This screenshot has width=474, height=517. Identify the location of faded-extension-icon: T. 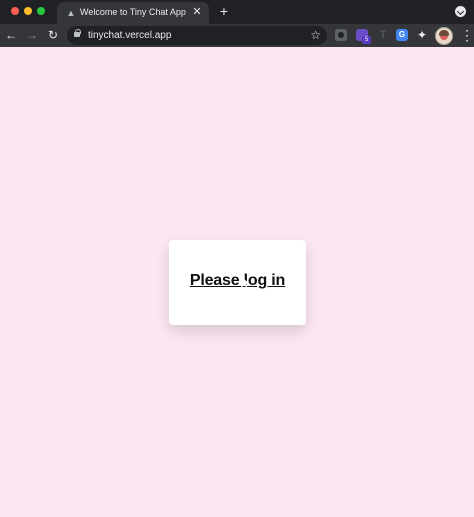
(383, 35).